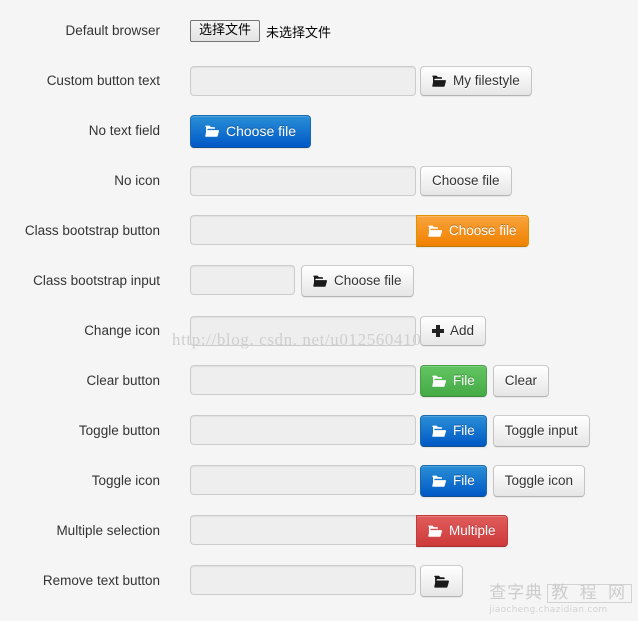 Image resolution: width=638 pixels, height=621 pixels. What do you see at coordinates (483, 231) in the screenshot?
I see `choose-file-button-warning-label: Choose file` at bounding box center [483, 231].